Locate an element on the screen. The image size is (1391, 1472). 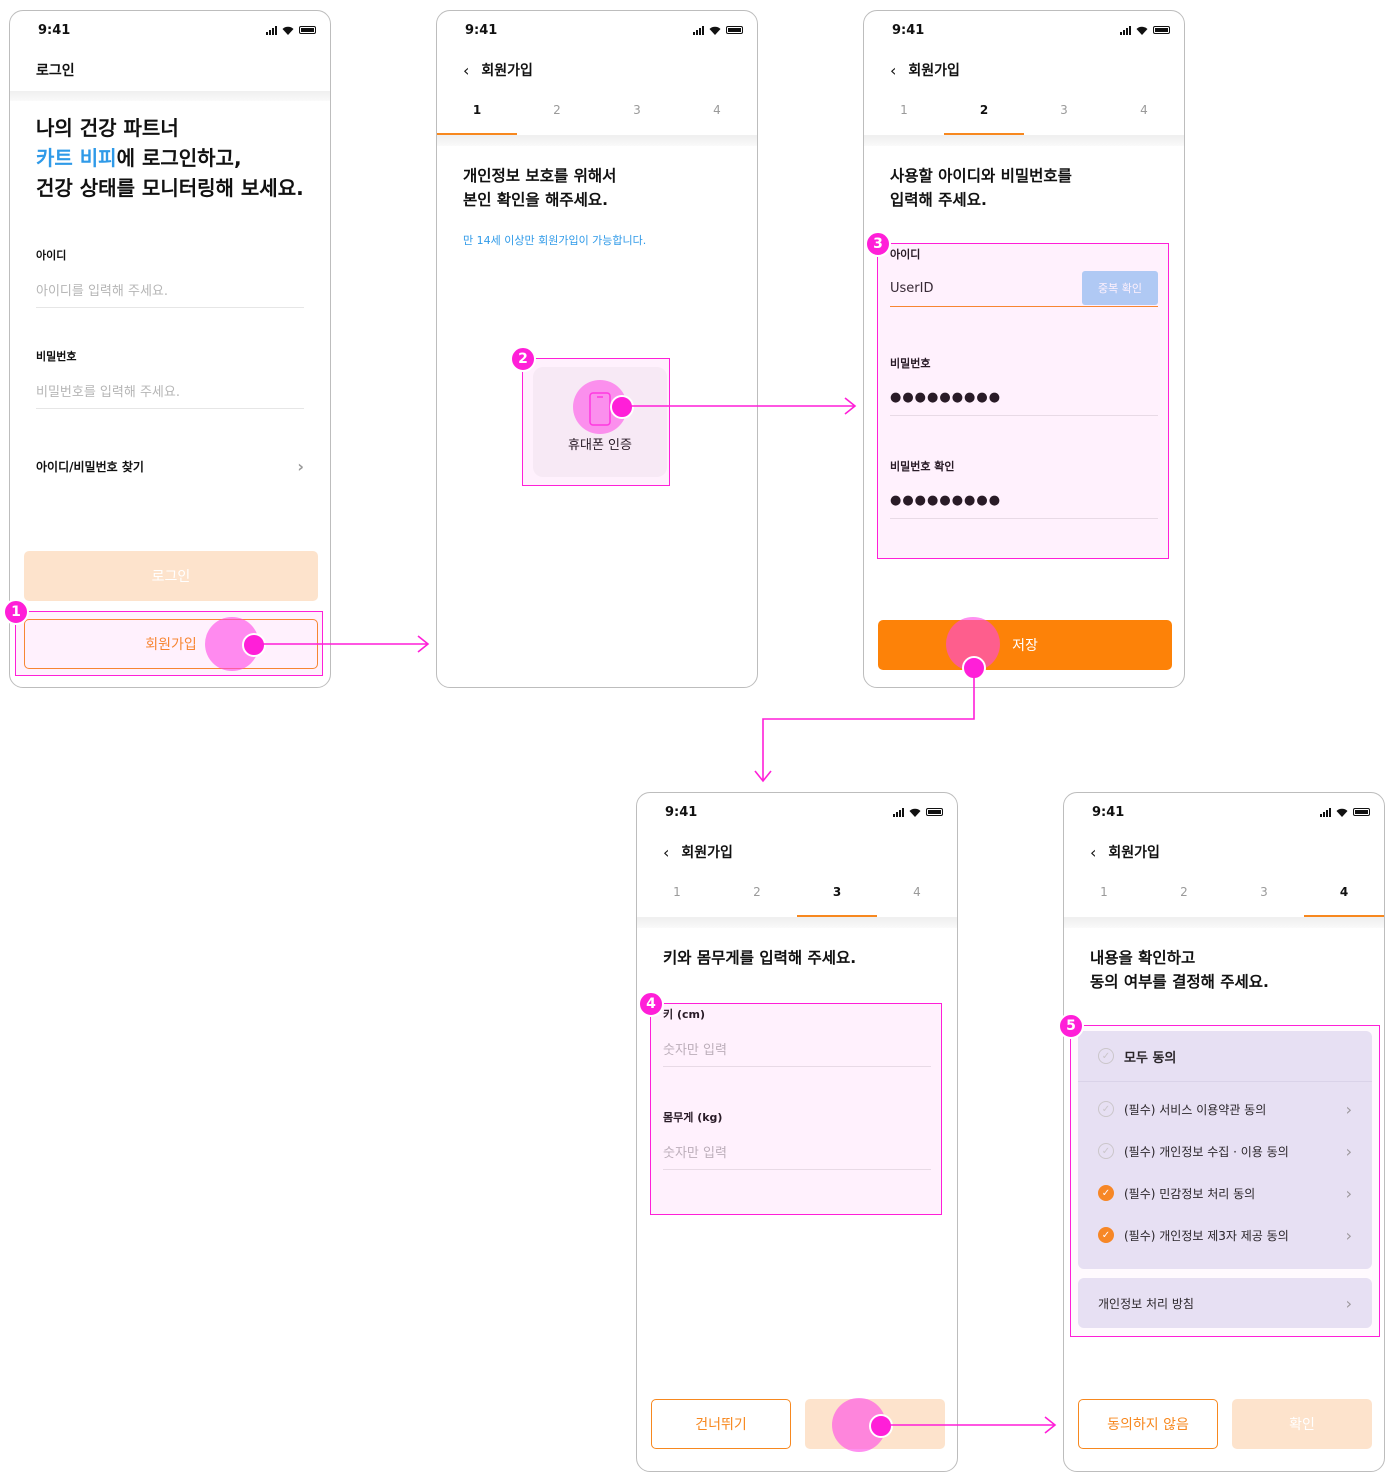
skip-button: 건너뛰기 is located at coordinates (721, 1424).